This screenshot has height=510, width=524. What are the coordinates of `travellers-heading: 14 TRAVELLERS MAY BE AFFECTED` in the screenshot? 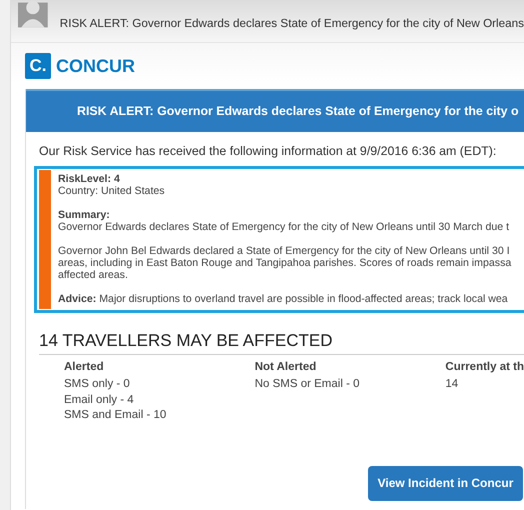 It's located at (281, 343).